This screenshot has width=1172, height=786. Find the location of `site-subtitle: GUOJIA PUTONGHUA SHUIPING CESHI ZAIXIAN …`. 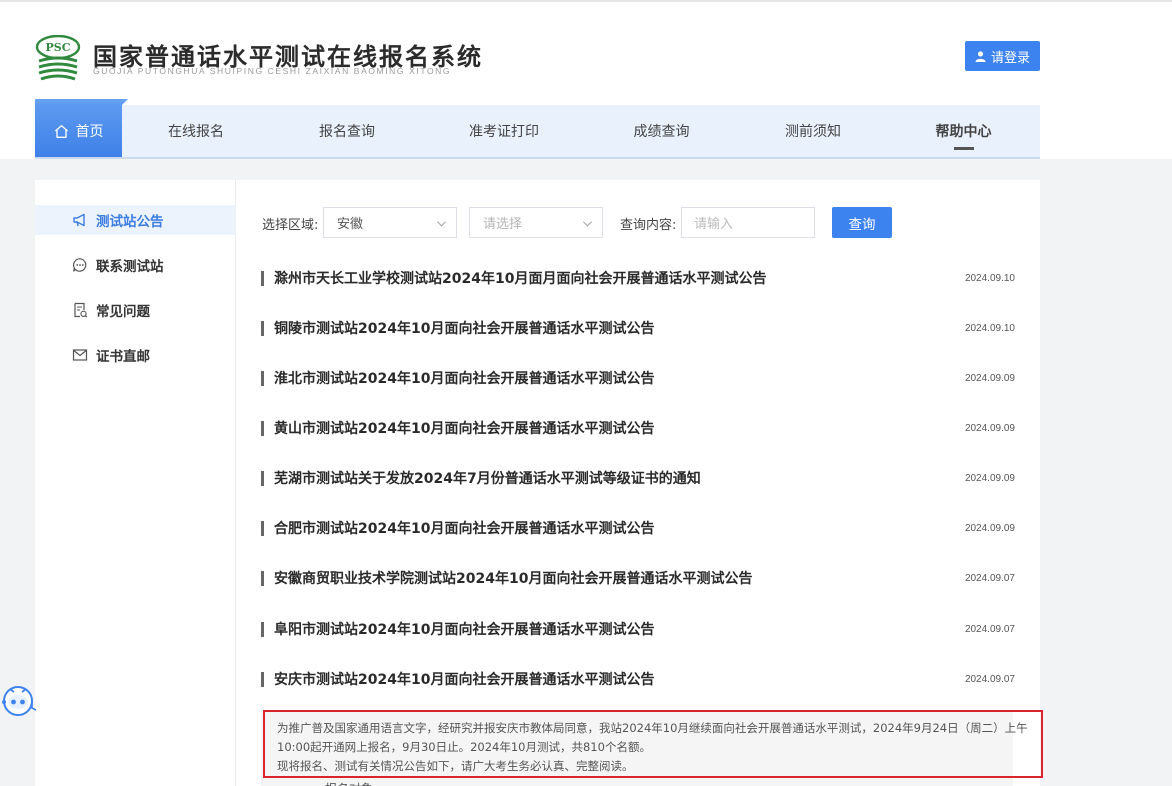

site-subtitle: GUOJIA PUTONGHUA SHUIPING CESHI ZAIXIAN … is located at coordinates (272, 71).